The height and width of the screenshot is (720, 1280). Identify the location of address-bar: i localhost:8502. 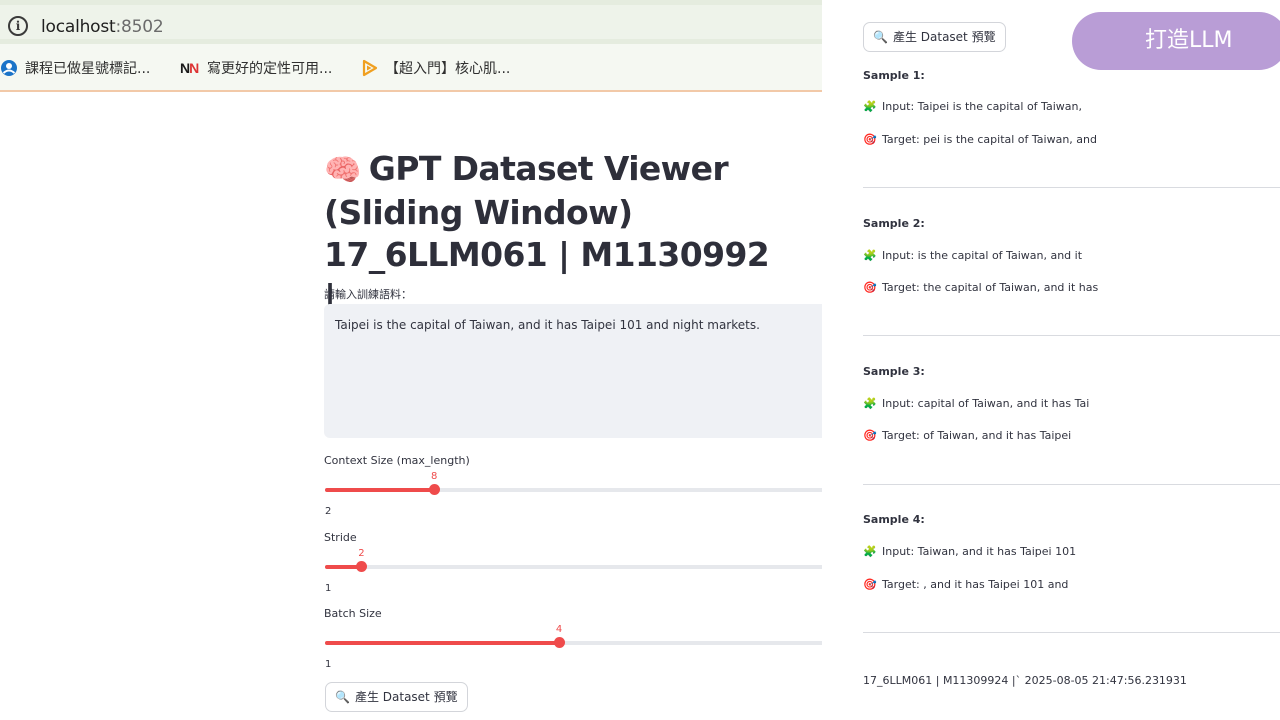
(411, 22).